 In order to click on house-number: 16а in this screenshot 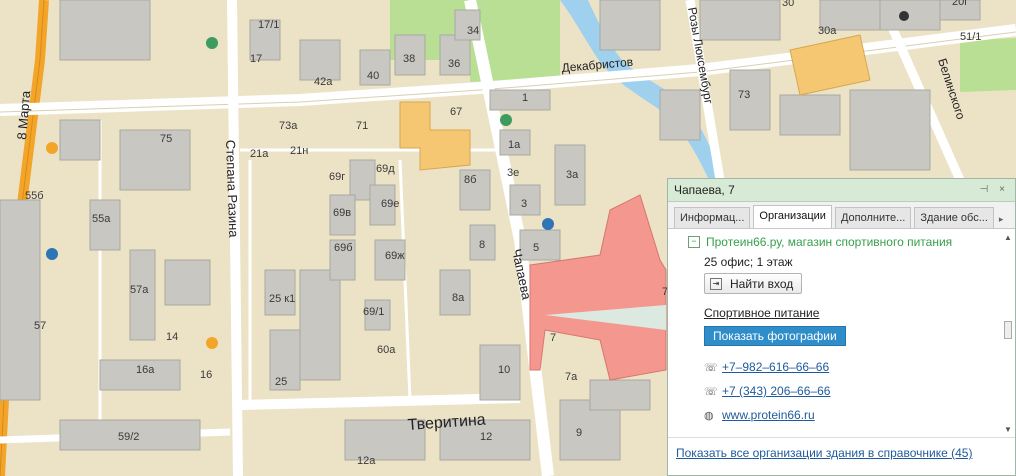, I will do `click(145, 370)`.